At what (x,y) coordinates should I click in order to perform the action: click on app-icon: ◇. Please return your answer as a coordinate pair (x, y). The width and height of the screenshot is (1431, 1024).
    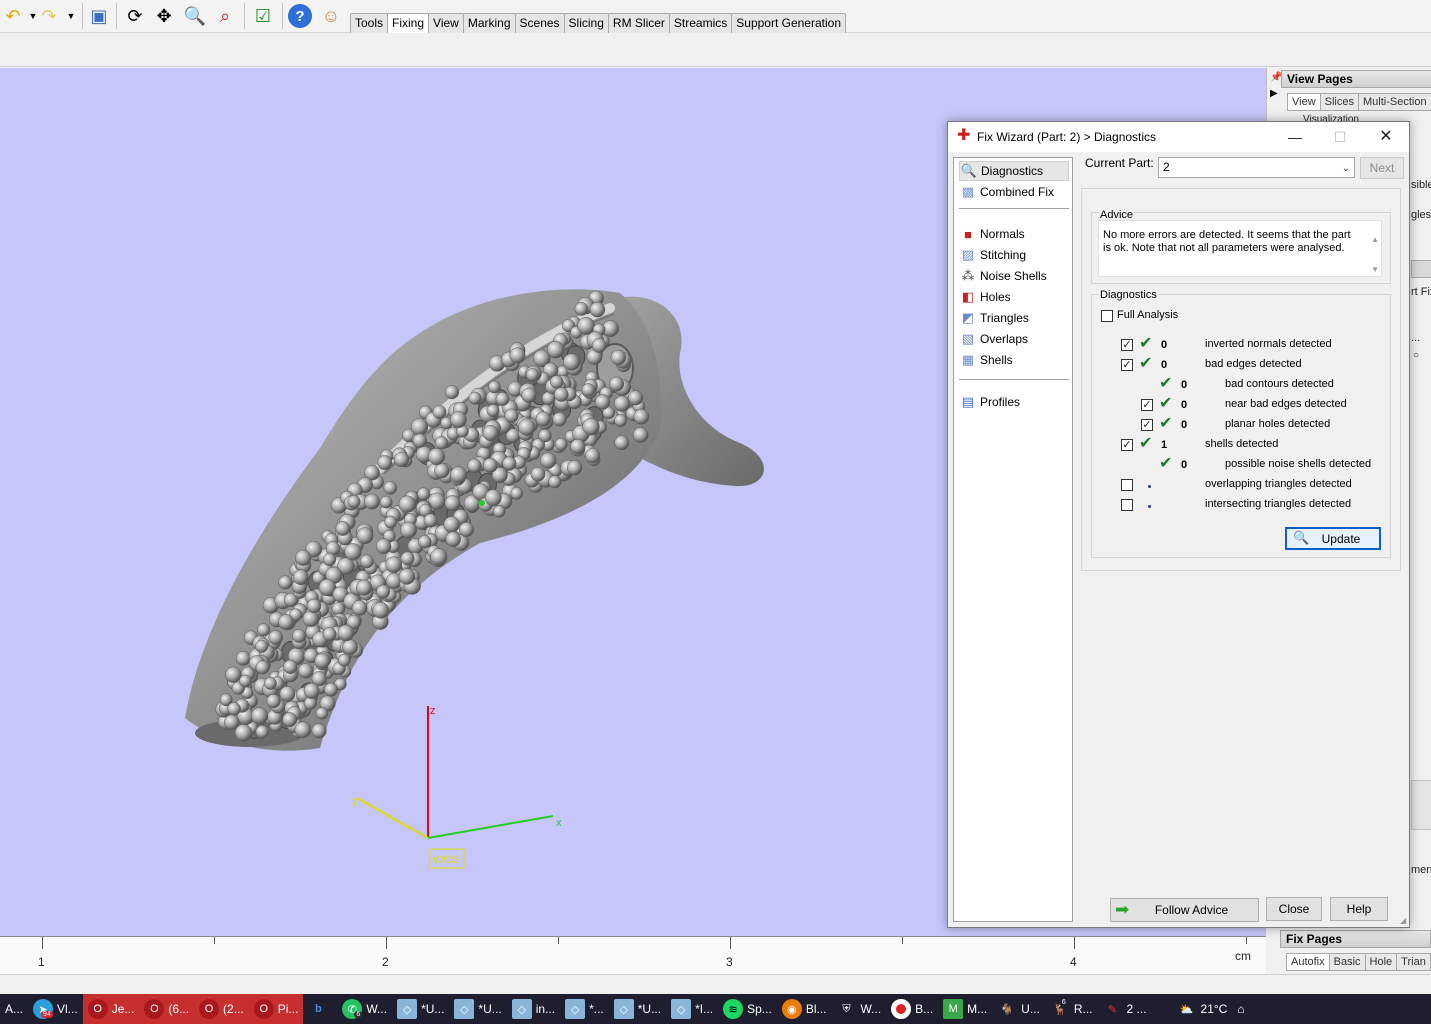
    Looking at the image, I should click on (407, 1009).